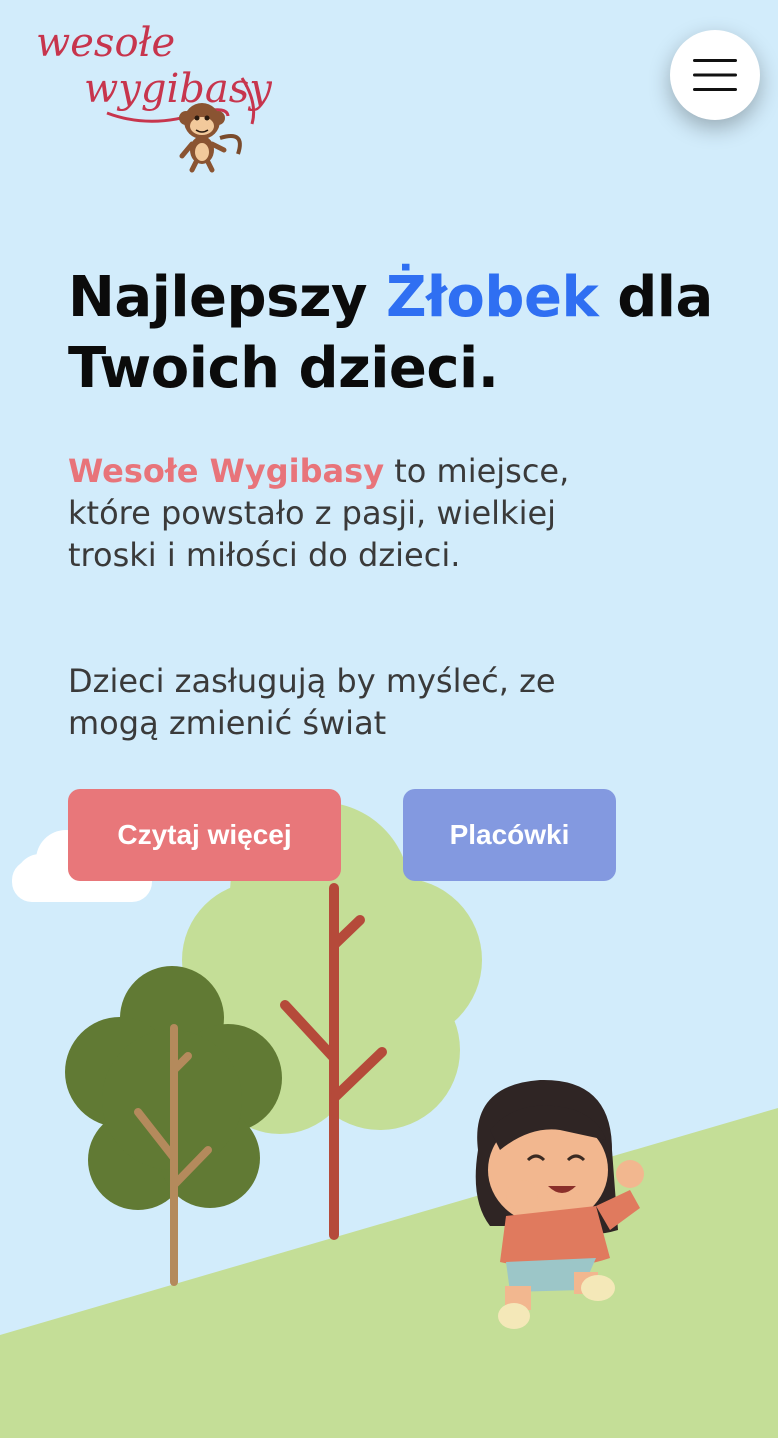 This screenshot has width=778, height=1438. I want to click on hamburger-menu-icon, so click(715, 75).